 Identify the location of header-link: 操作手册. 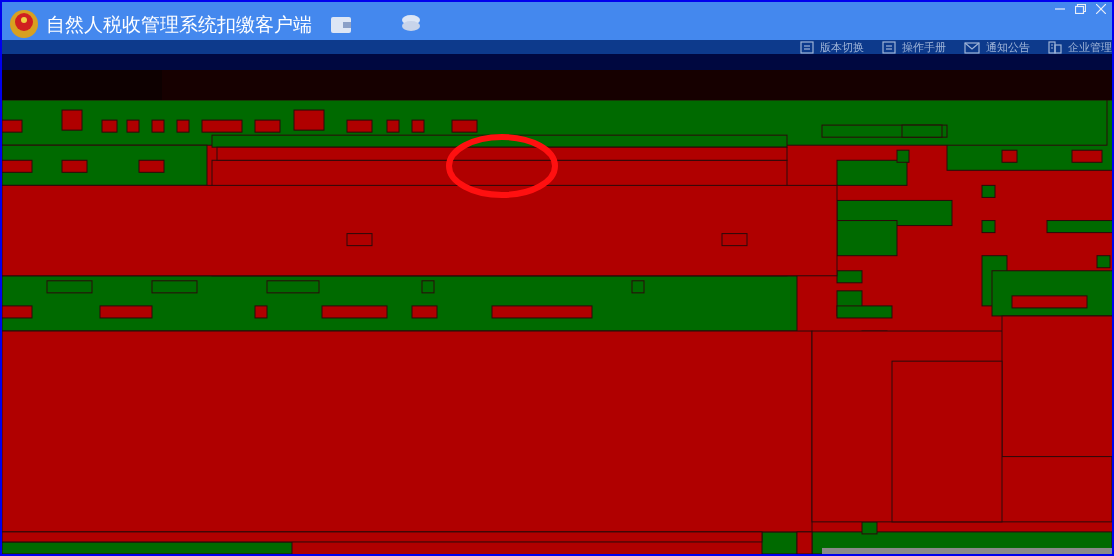
(914, 47).